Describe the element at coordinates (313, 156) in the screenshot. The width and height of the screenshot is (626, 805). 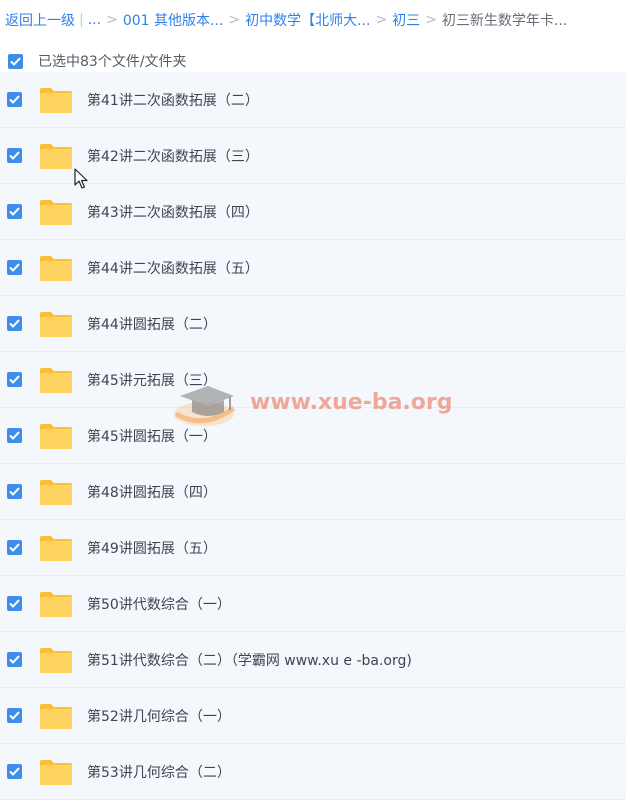
I see `file-row: 第42讲二次函数拓展（三）` at that location.